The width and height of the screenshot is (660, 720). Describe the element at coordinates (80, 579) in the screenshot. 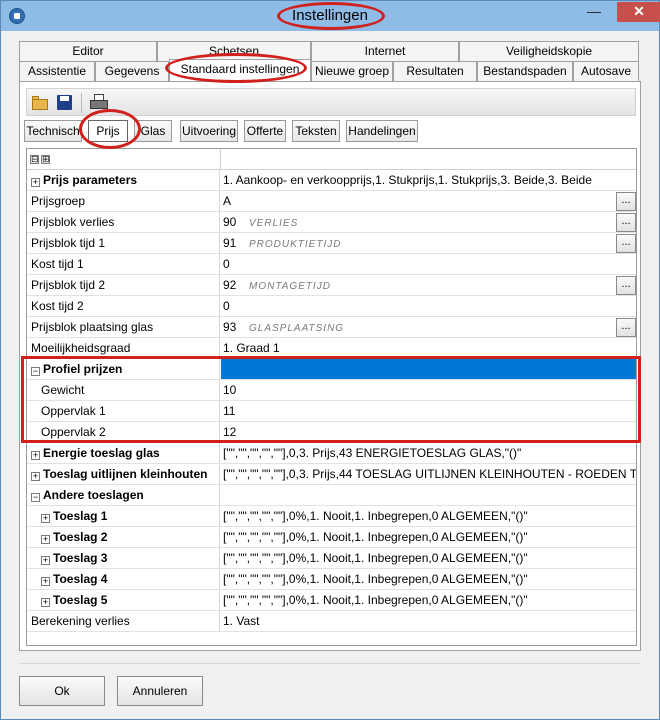

I see `row-label: Toeslag 4` at that location.